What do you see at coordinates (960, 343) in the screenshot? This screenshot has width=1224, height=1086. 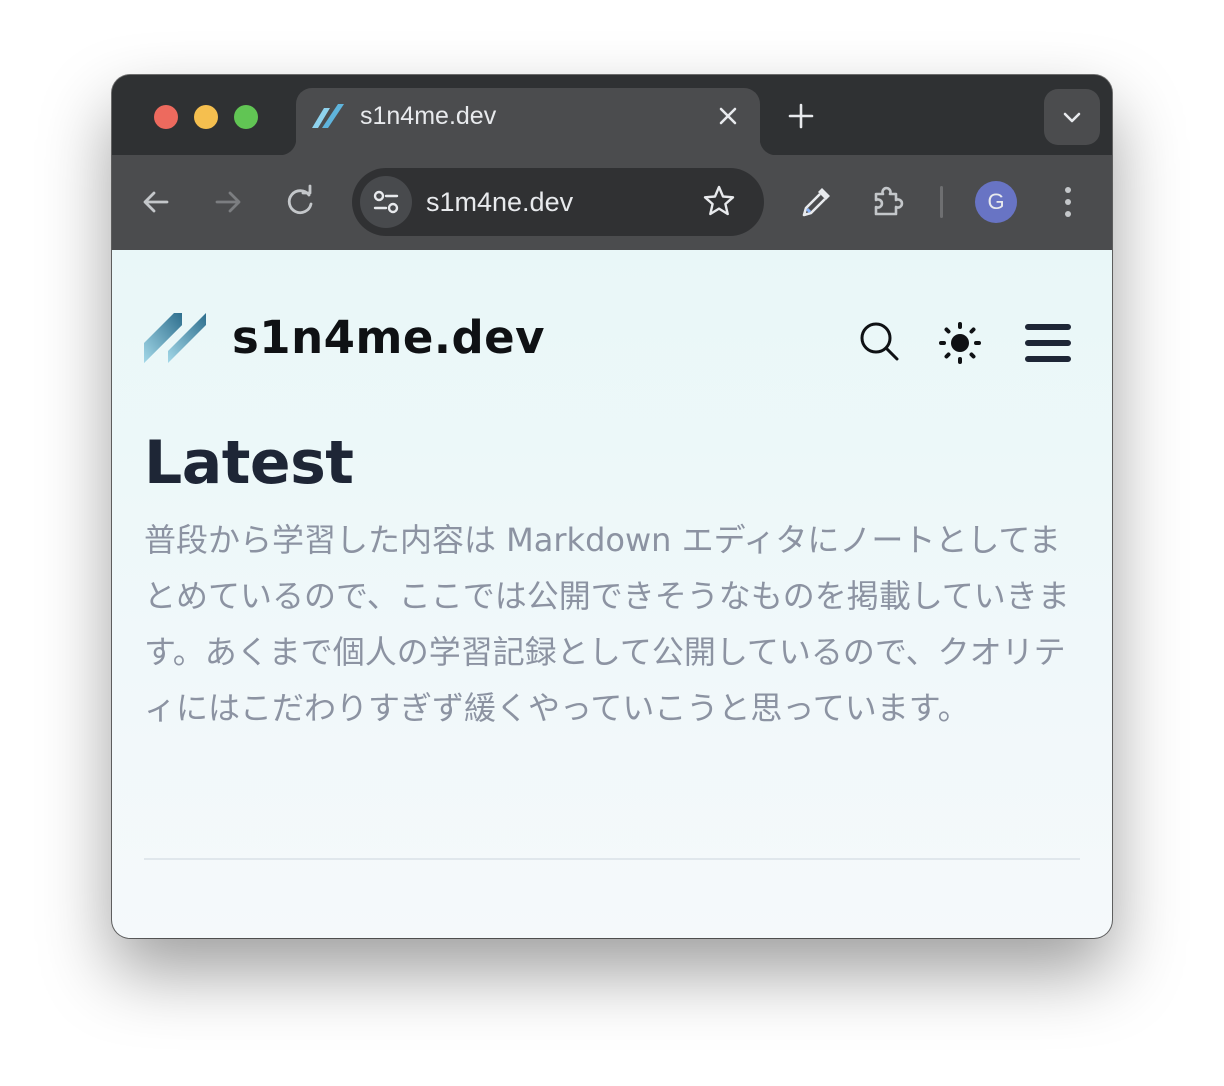 I see `theme-toggle-sun-icon` at bounding box center [960, 343].